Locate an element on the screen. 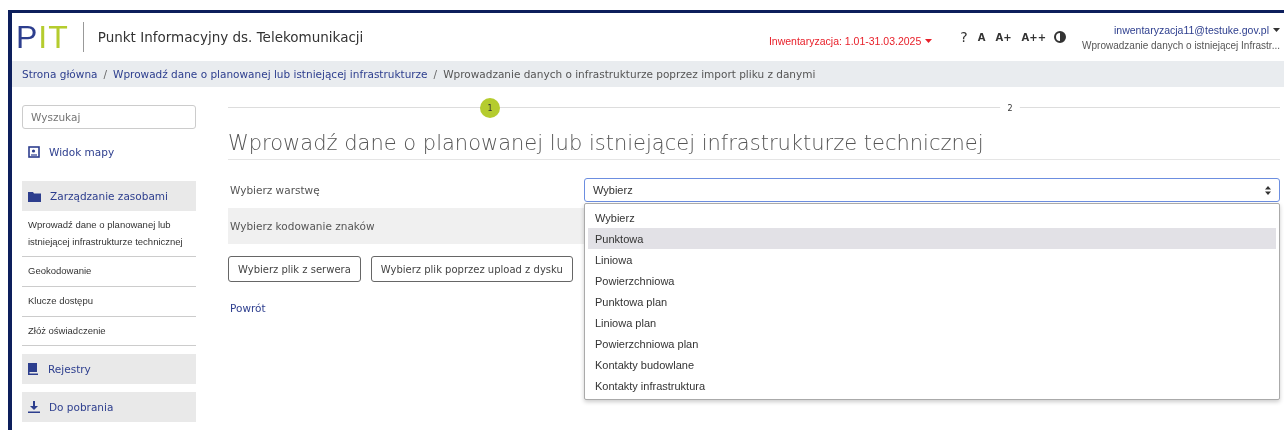  dropdown-option: Punktowa plan is located at coordinates (932, 301).